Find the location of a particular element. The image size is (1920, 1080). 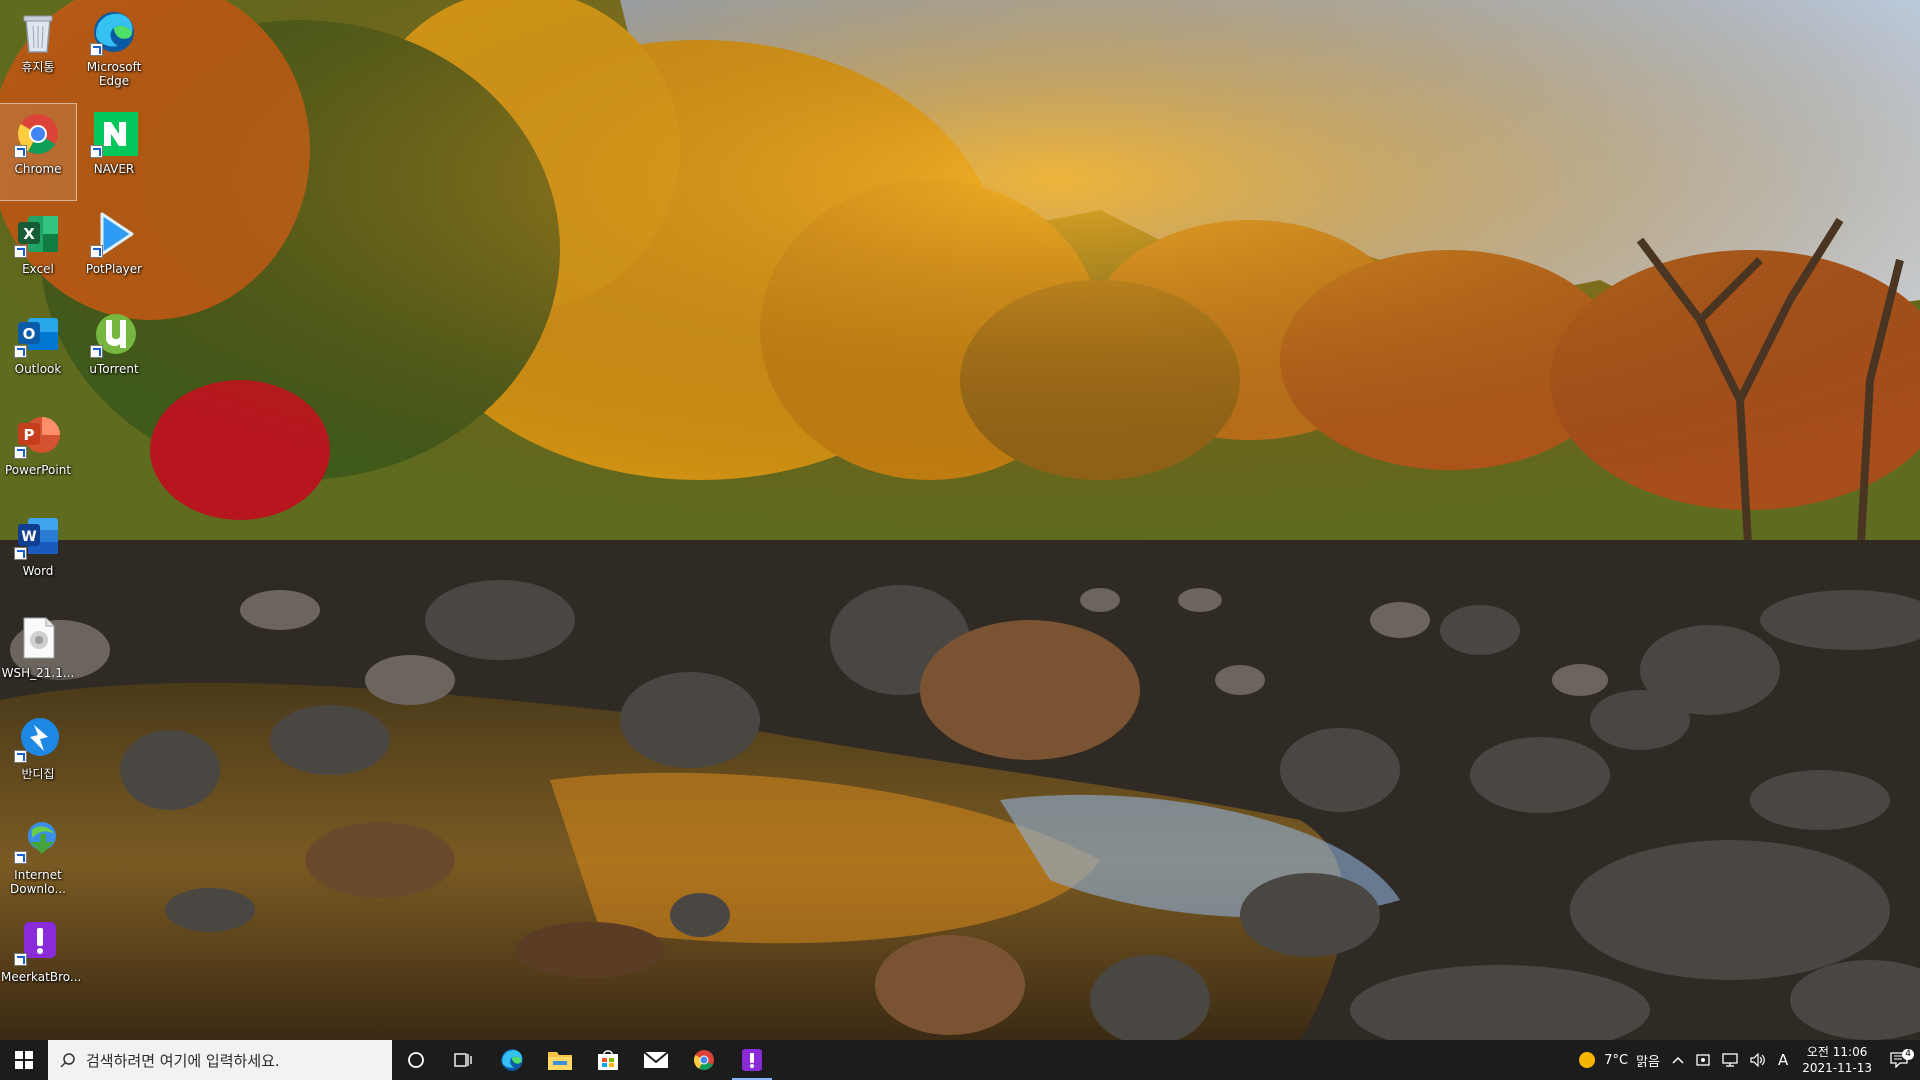

taskbar-meerkat is located at coordinates (752, 1060).